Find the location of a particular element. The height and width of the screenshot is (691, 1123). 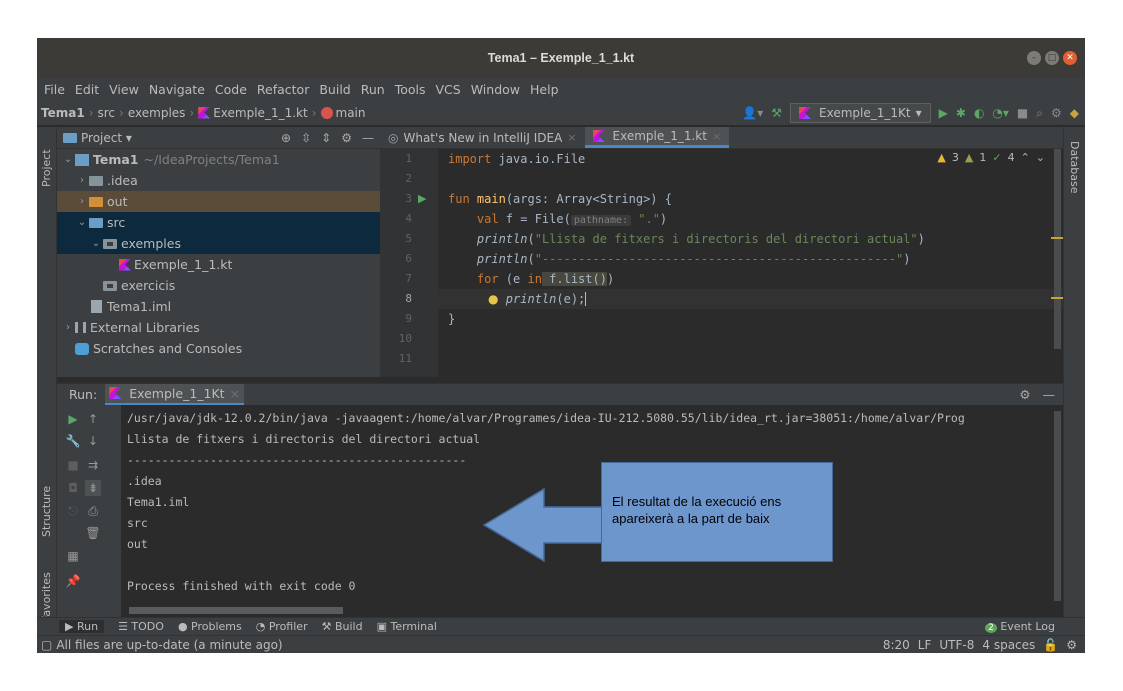

breadcrumb-src: src is located at coordinates (107, 113).